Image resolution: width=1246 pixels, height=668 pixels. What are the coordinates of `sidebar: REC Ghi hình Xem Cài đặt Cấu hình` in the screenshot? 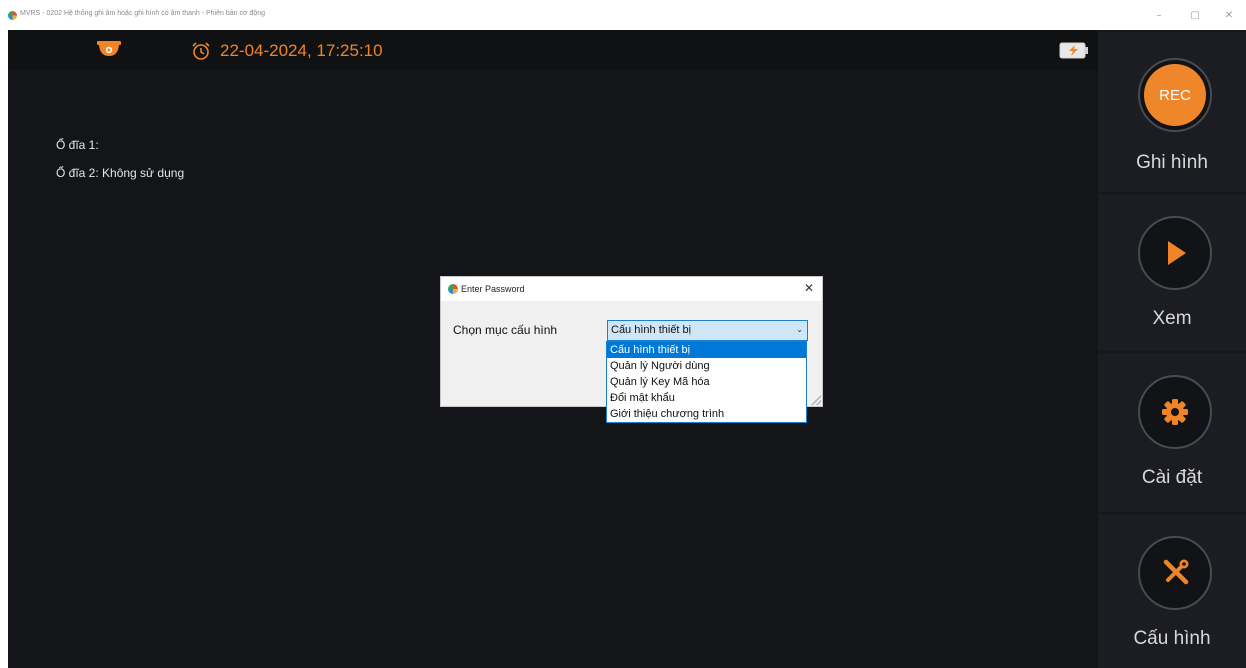 It's located at (1172, 349).